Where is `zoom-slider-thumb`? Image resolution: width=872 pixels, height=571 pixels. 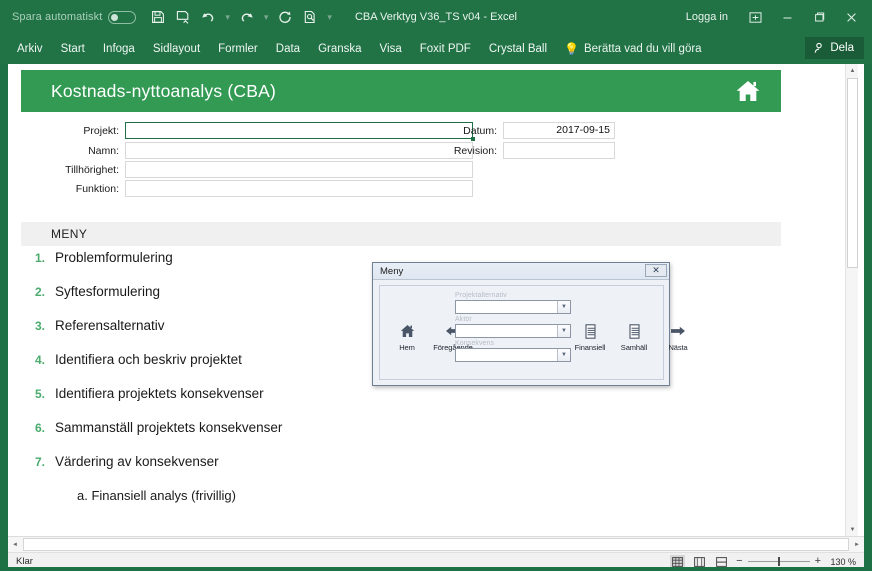
zoom-slider-thumb is located at coordinates (778, 561).